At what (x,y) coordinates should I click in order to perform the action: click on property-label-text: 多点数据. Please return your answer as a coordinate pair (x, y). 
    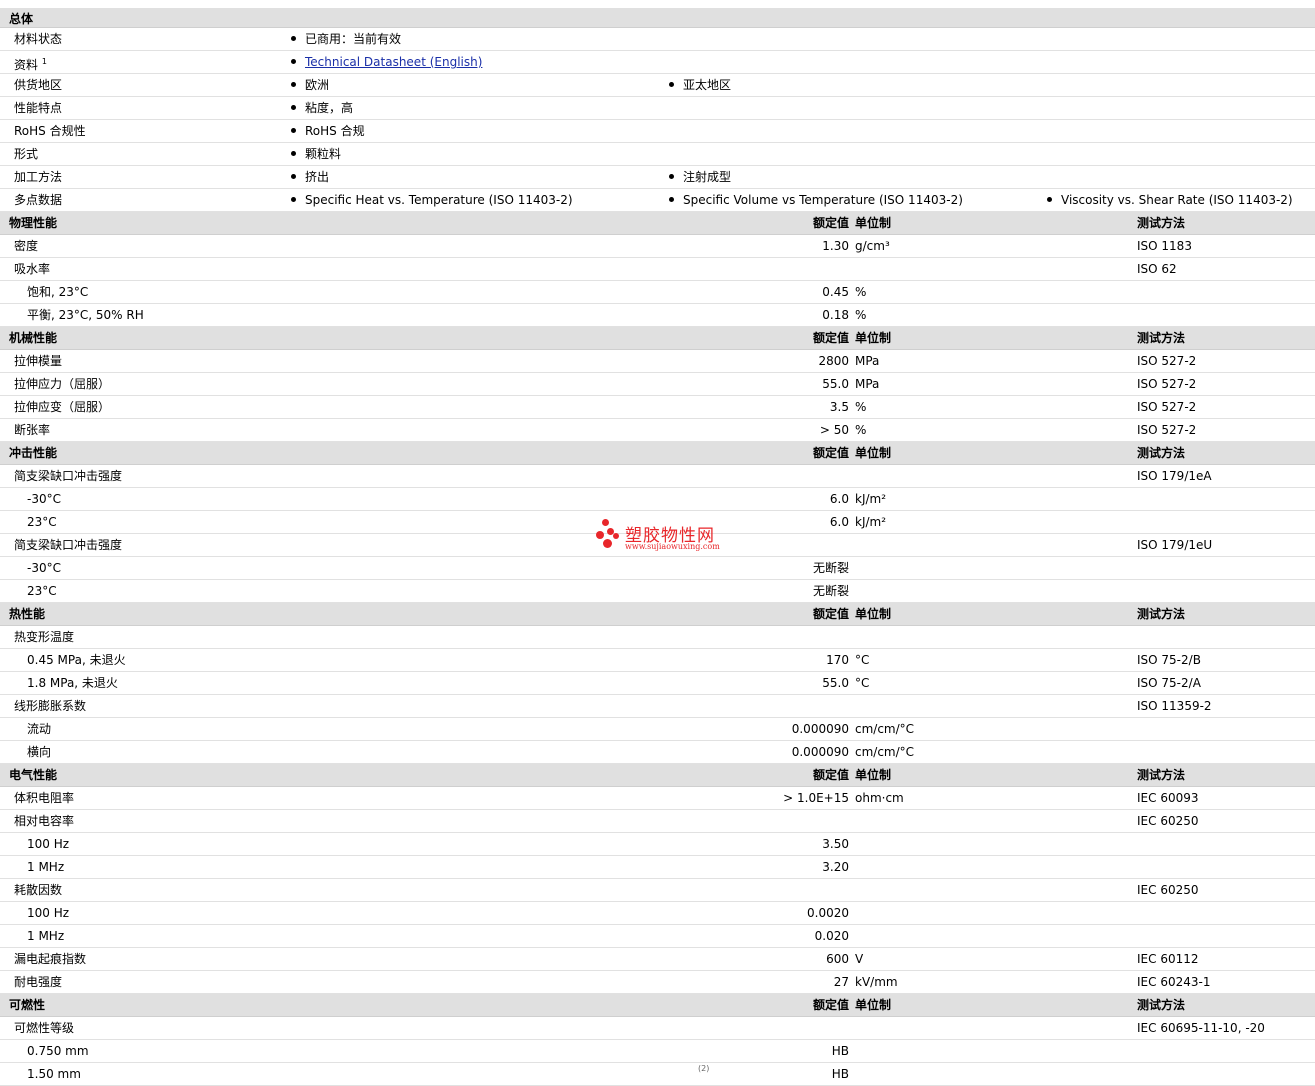
    Looking at the image, I should click on (38, 200).